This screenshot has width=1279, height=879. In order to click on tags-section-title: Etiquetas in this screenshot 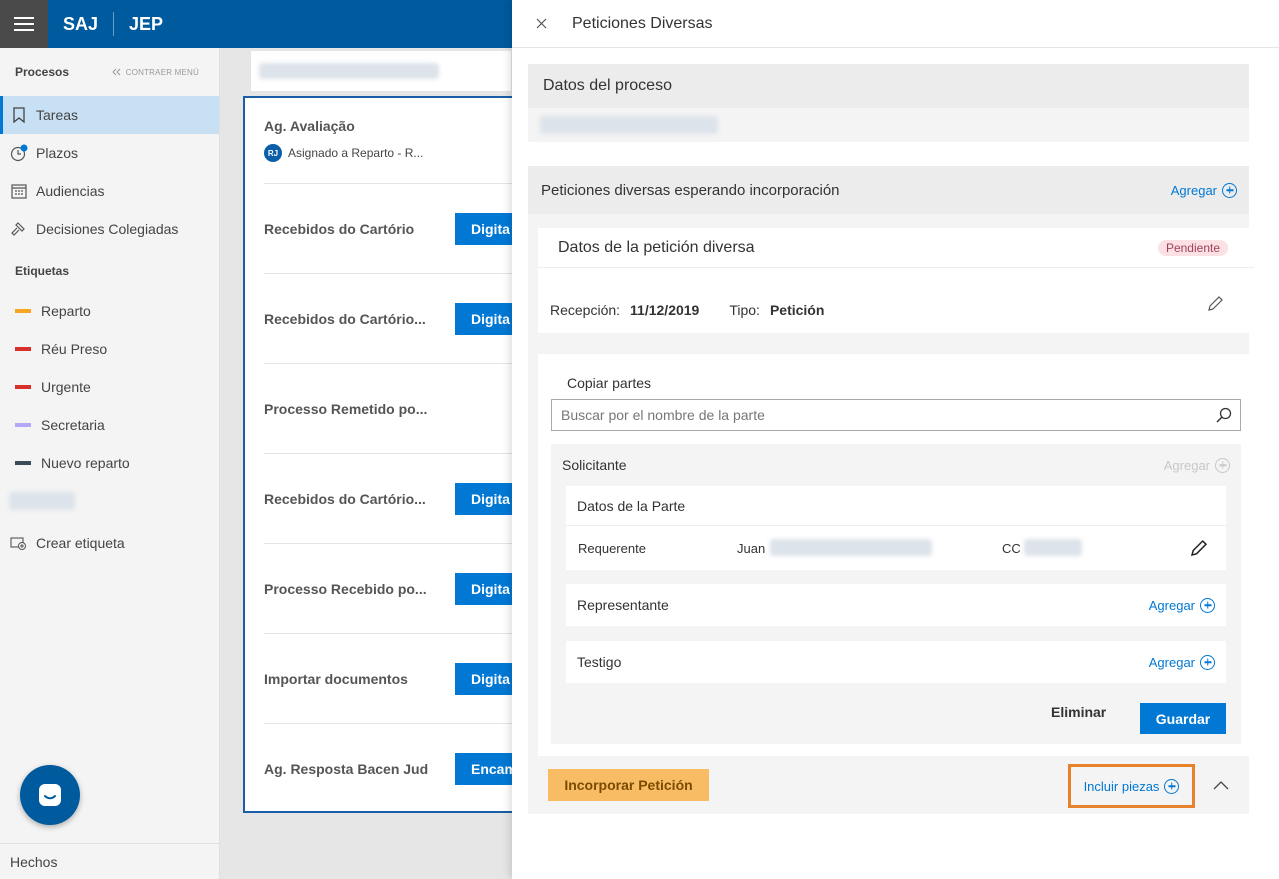, I will do `click(42, 271)`.